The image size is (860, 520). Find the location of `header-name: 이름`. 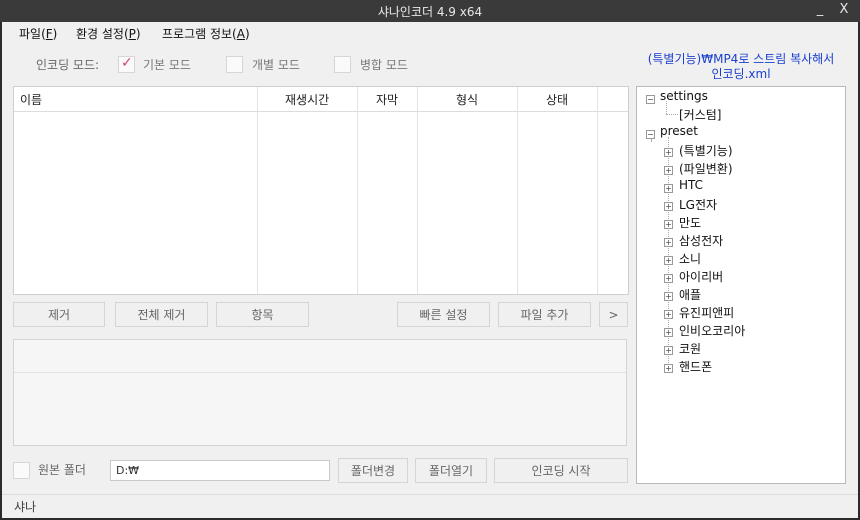

header-name: 이름 is located at coordinates (31, 99).